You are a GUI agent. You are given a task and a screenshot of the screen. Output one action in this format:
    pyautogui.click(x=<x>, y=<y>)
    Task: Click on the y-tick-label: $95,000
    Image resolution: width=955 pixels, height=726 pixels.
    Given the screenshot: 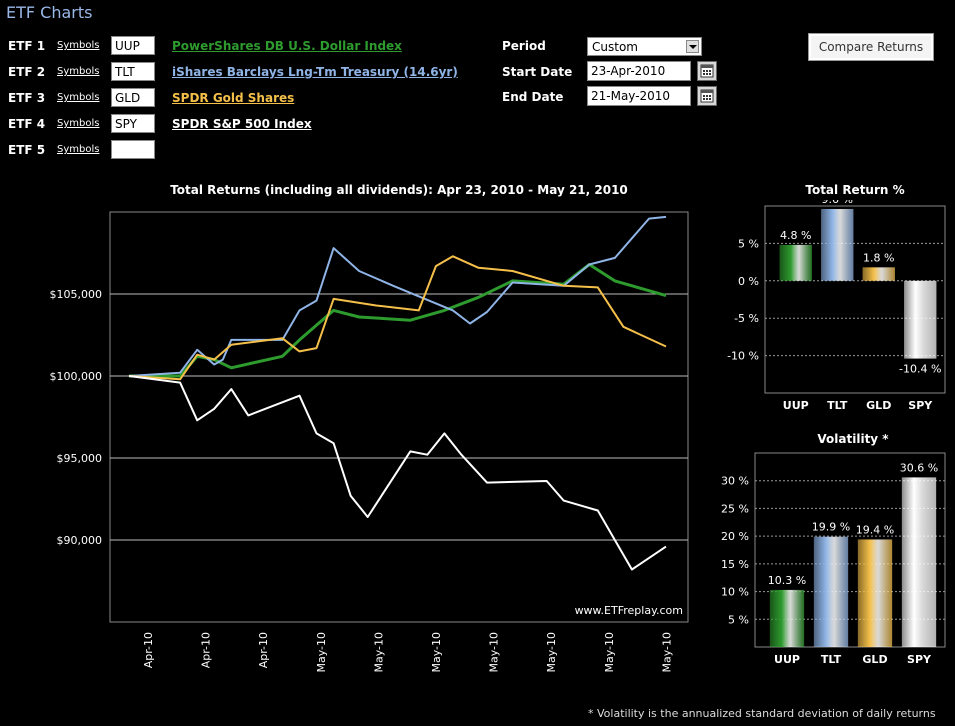 What is the action you would take?
    pyautogui.click(x=80, y=458)
    